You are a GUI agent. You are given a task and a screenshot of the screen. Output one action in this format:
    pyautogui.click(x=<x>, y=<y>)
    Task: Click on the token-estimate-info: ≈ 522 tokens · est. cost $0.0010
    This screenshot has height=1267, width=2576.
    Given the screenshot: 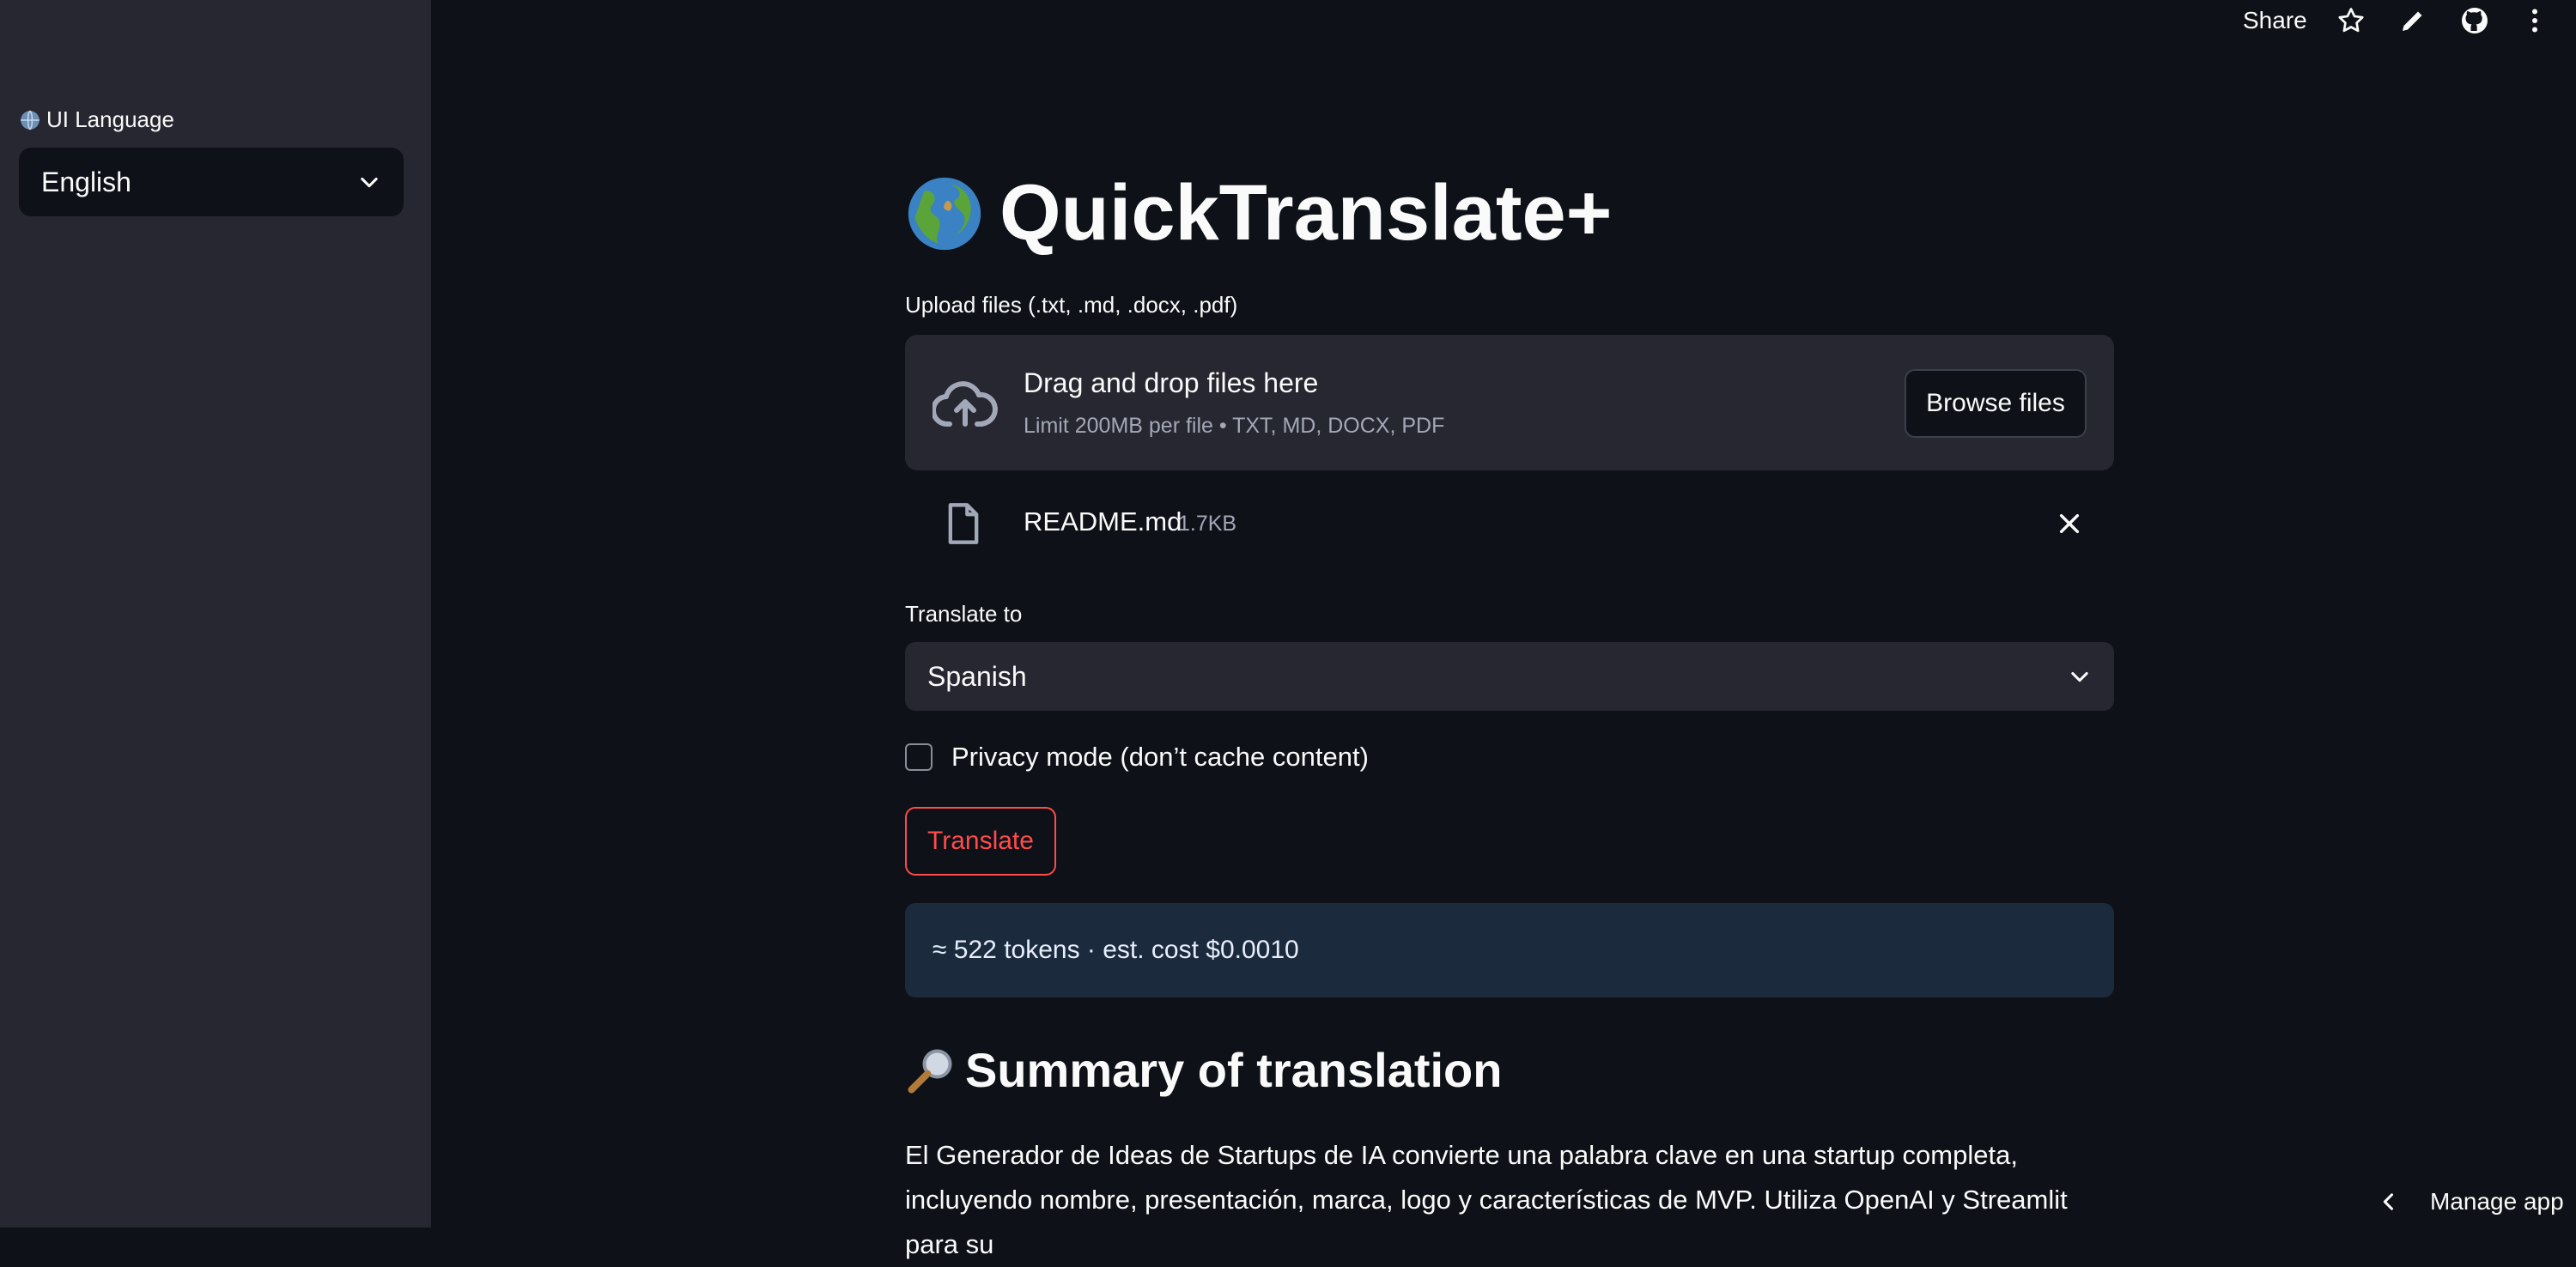 What is the action you would take?
    pyautogui.click(x=1510, y=950)
    